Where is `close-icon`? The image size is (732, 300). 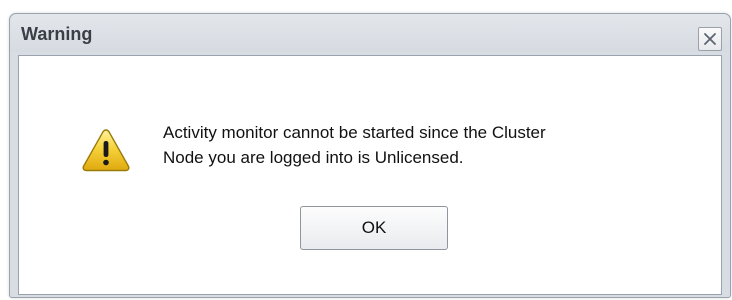 close-icon is located at coordinates (710, 39).